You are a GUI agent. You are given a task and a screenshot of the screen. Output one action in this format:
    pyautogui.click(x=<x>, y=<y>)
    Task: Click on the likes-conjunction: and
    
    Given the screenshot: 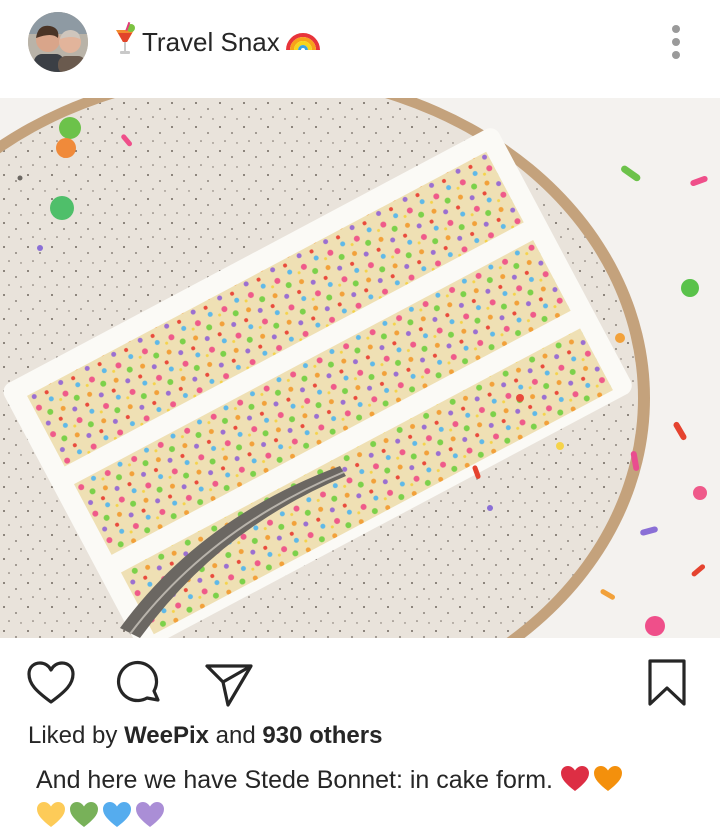 What is the action you would take?
    pyautogui.click(x=235, y=735)
    